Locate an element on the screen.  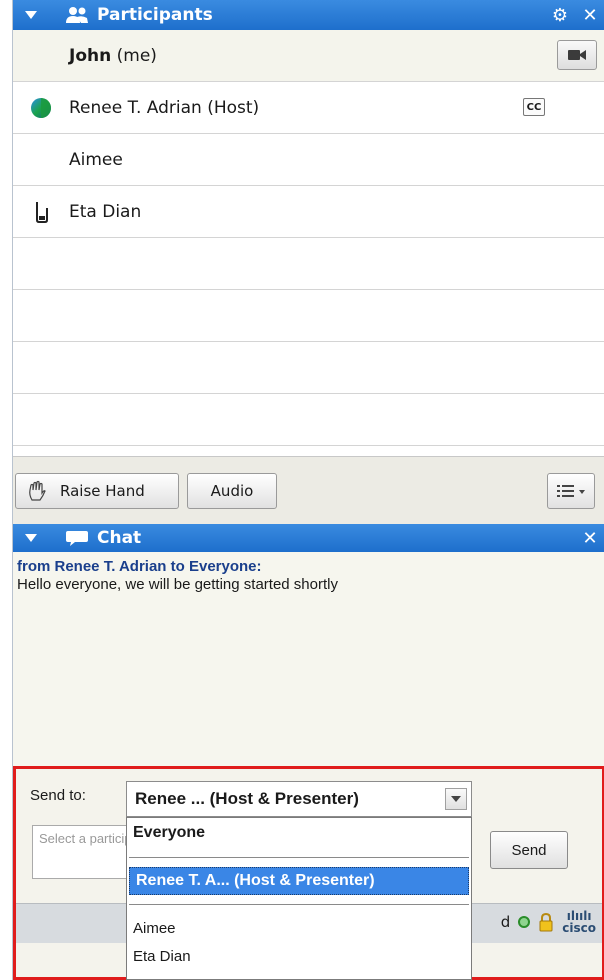
dropdown-option-everyone: Everyone is located at coordinates (299, 833).